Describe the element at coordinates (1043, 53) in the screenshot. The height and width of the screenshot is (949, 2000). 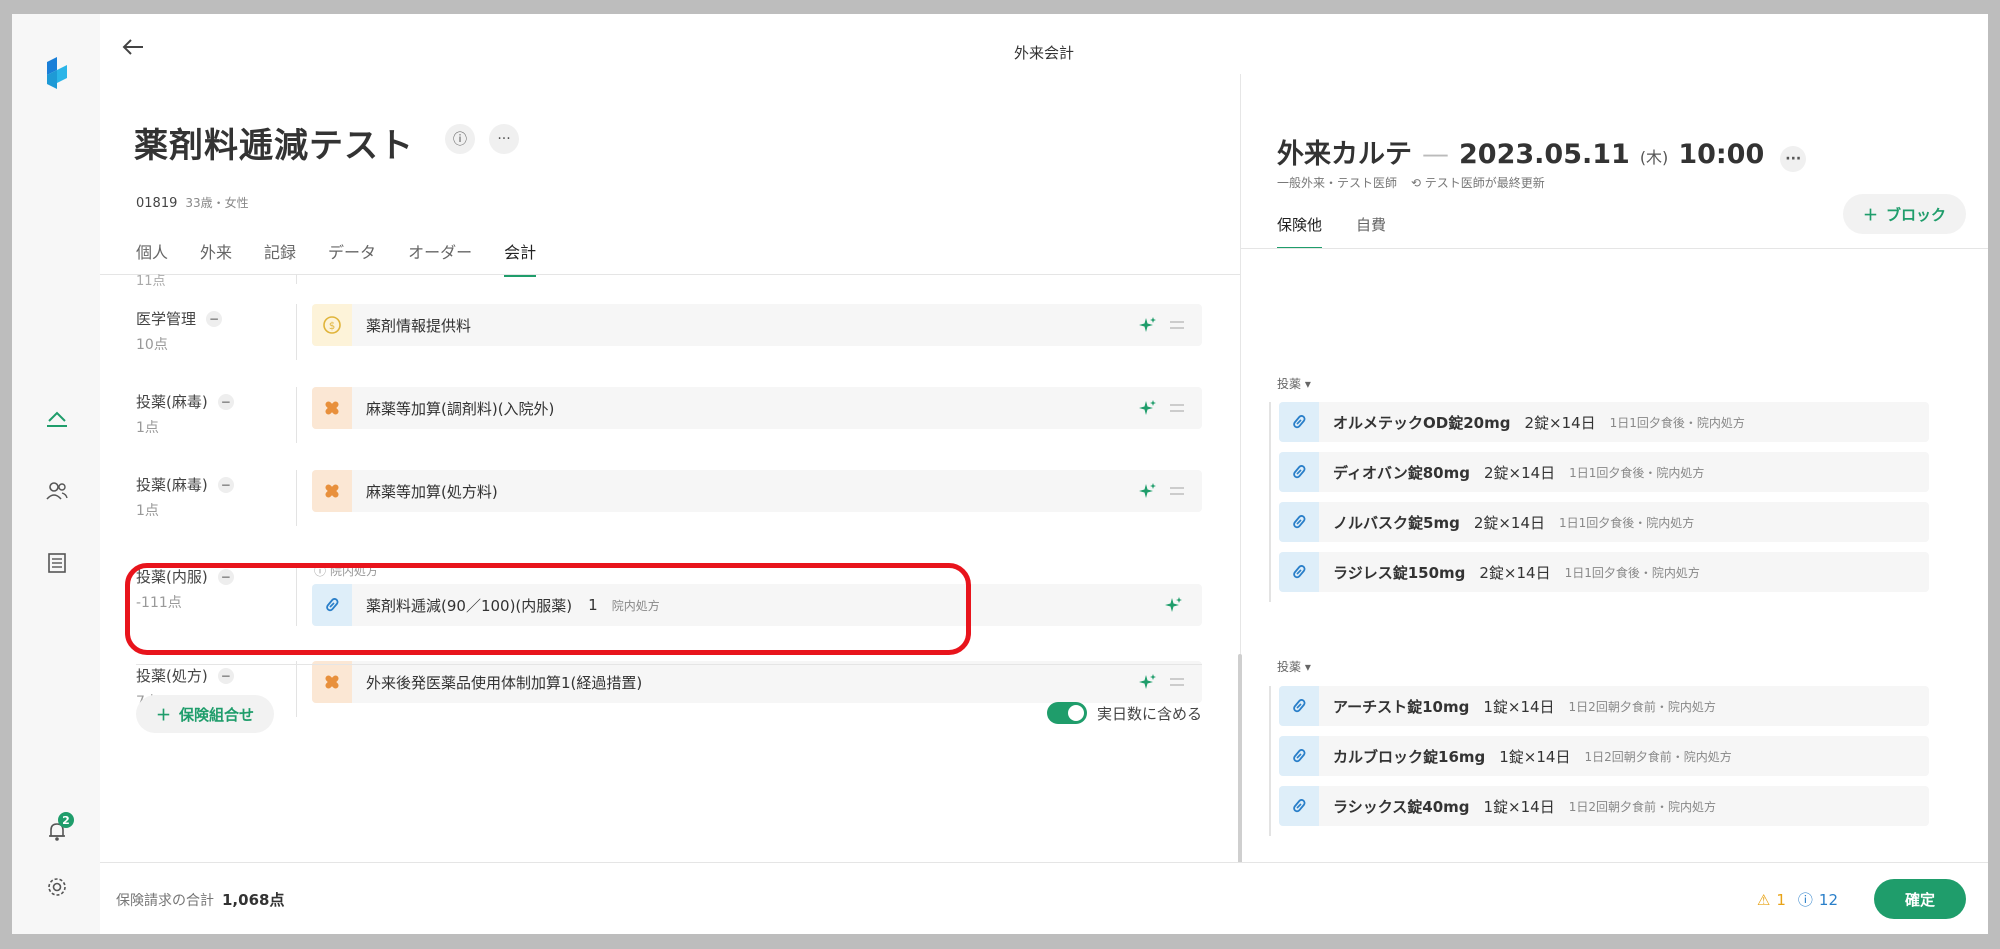
I see `page-title: 外来会計` at that location.